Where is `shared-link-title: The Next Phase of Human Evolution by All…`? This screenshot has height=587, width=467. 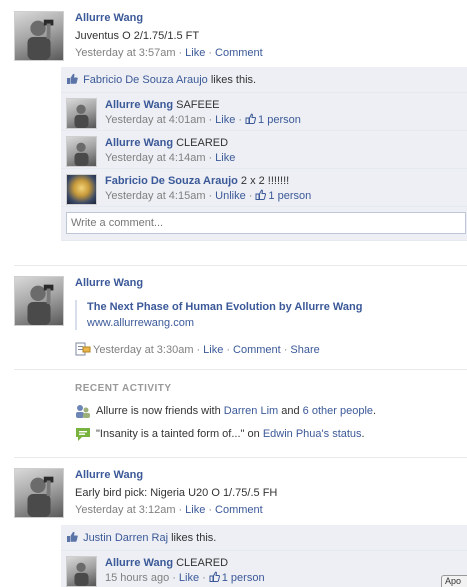
shared-link-title: The Next Phase of Human Evolution by All… is located at coordinates (277, 307).